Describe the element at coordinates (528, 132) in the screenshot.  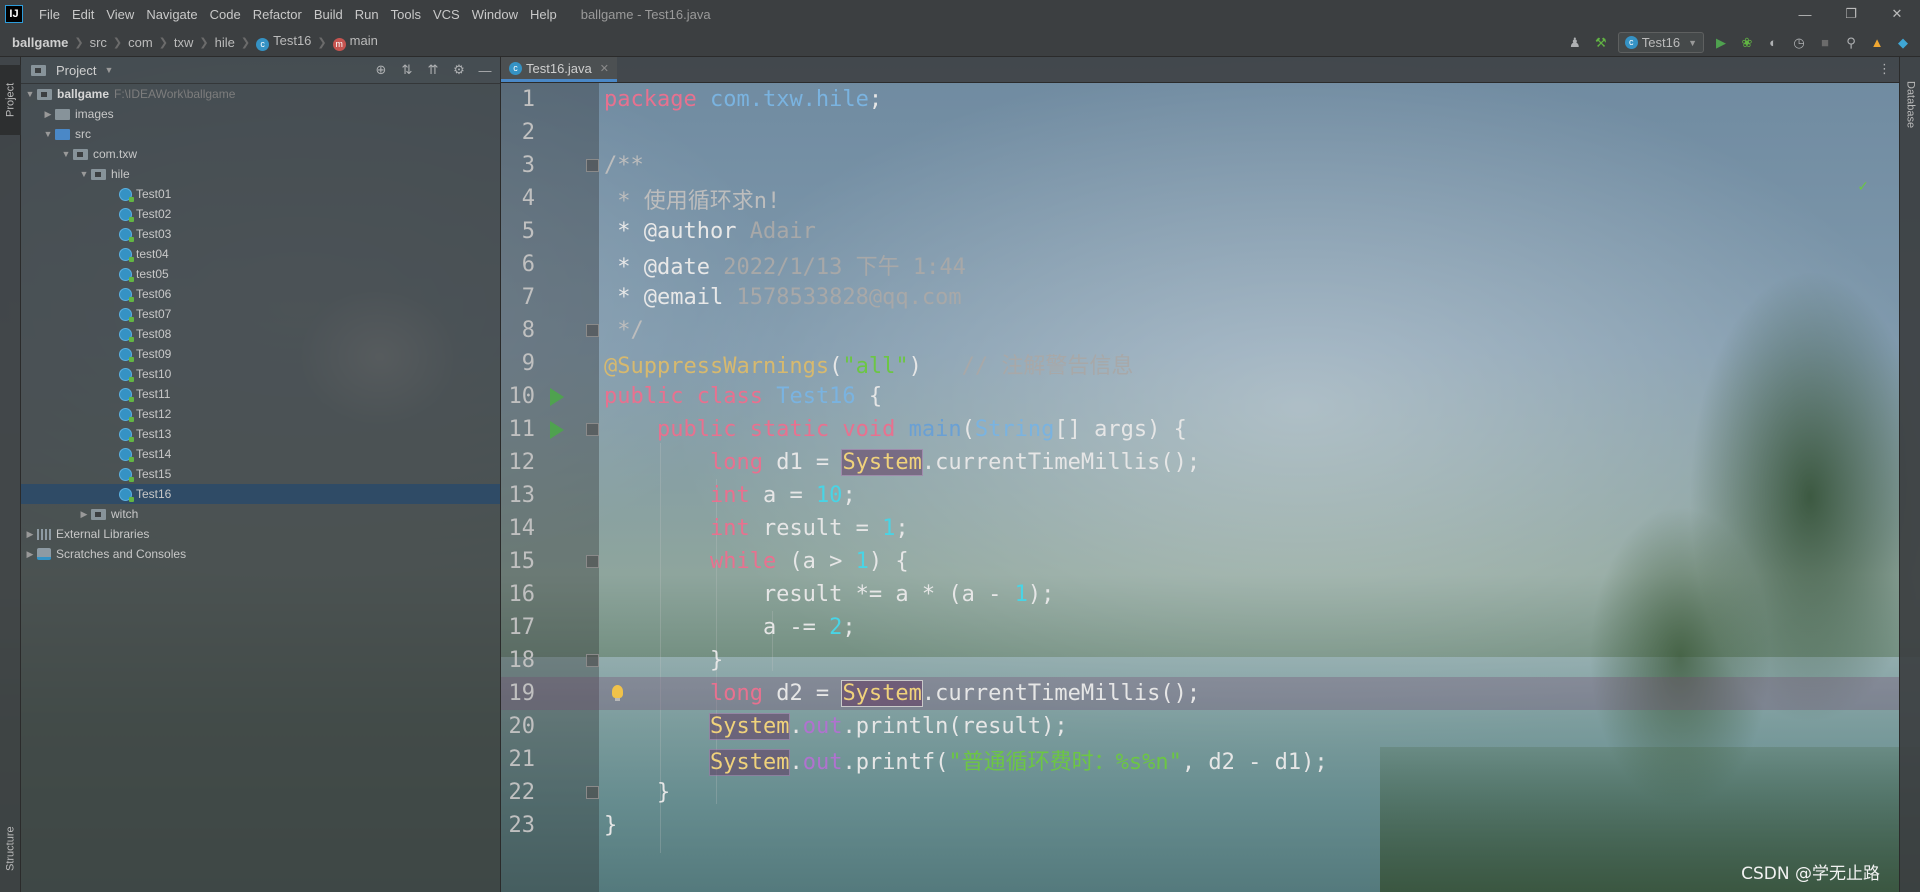
I see `line-number: 2` at that location.